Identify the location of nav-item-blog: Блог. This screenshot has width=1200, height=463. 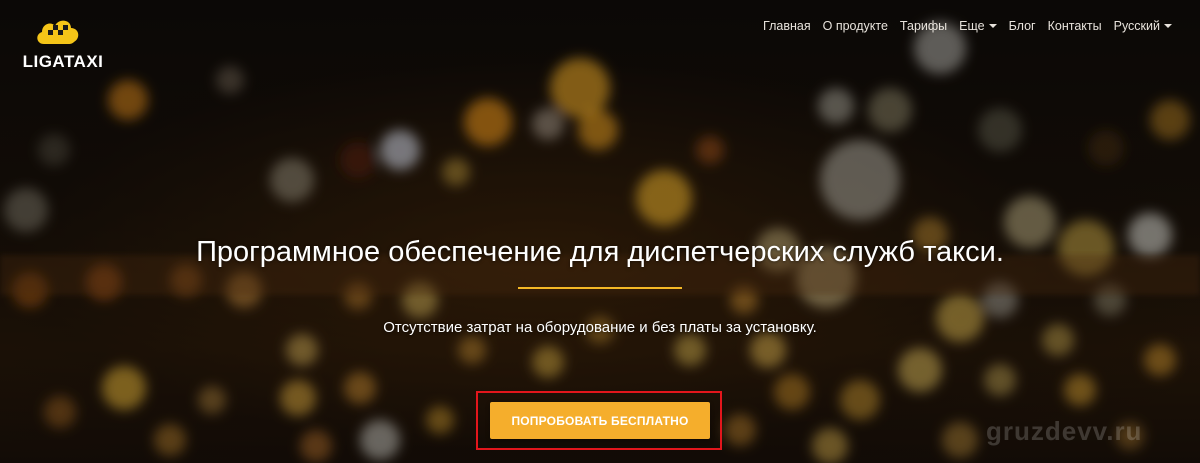
(1022, 26).